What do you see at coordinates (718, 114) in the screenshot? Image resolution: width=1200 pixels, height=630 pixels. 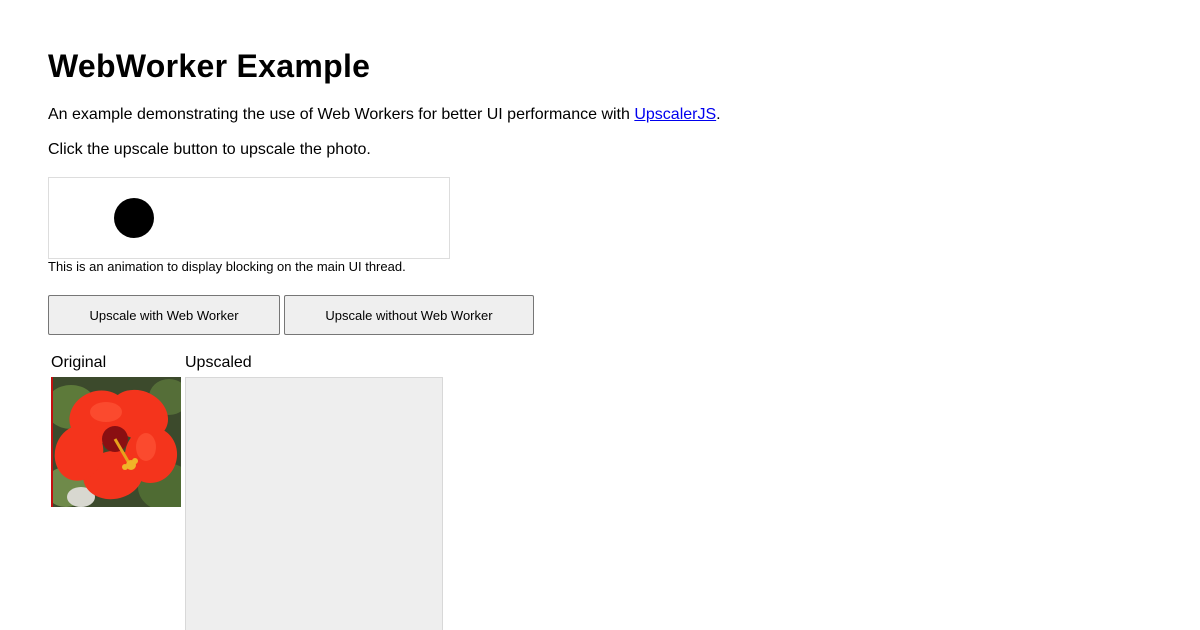 I see `intro-end: .` at bounding box center [718, 114].